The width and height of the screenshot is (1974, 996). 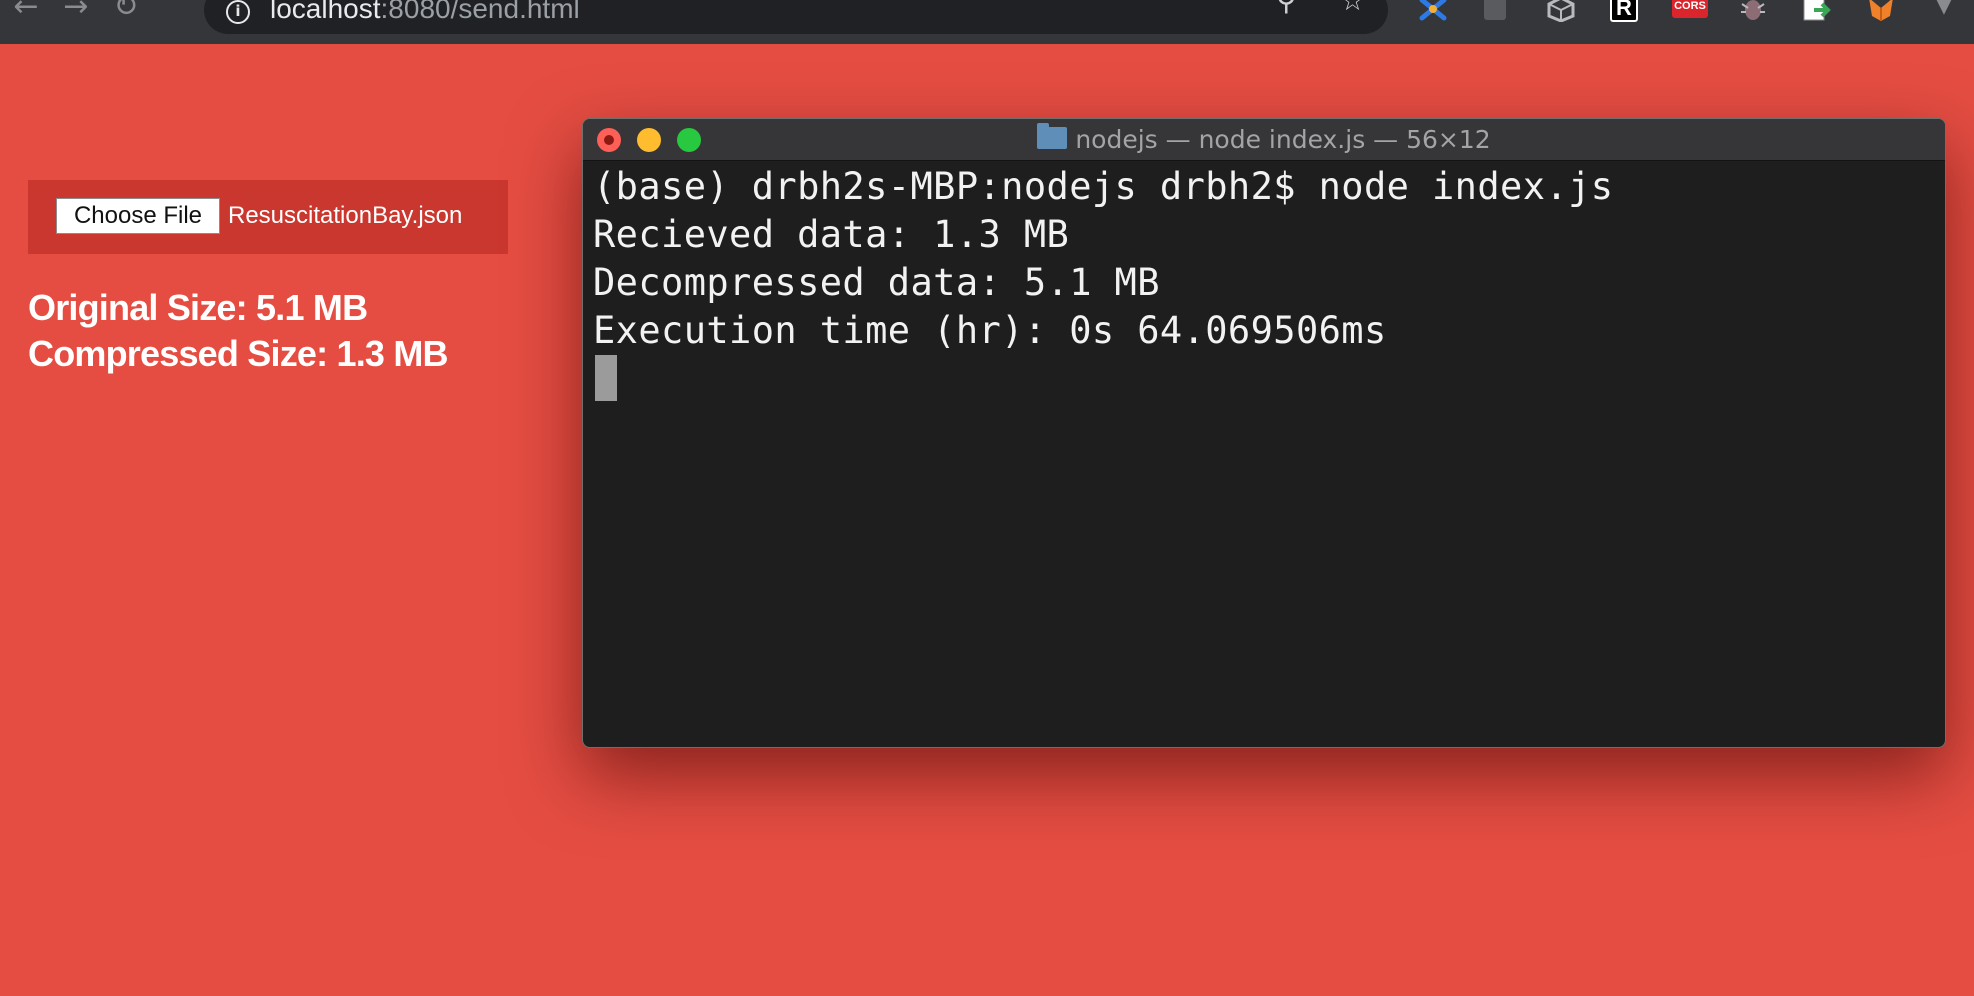 I want to click on export-extension-icon, so click(x=1817, y=11).